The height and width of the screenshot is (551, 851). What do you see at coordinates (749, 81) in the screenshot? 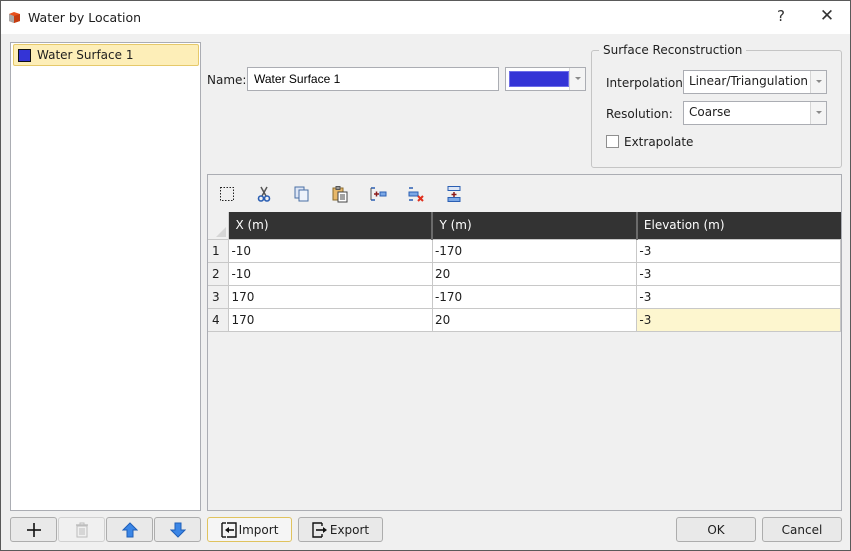
I see `interpolation-value: Linear/Triangulation` at bounding box center [749, 81].